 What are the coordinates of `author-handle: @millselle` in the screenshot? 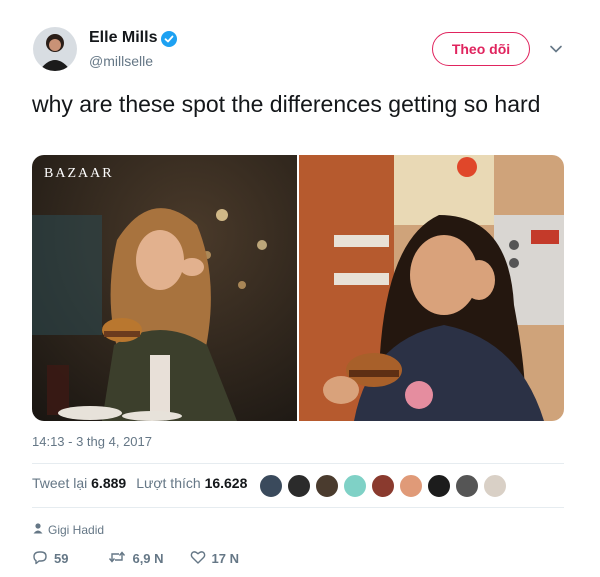 It's located at (121, 61).